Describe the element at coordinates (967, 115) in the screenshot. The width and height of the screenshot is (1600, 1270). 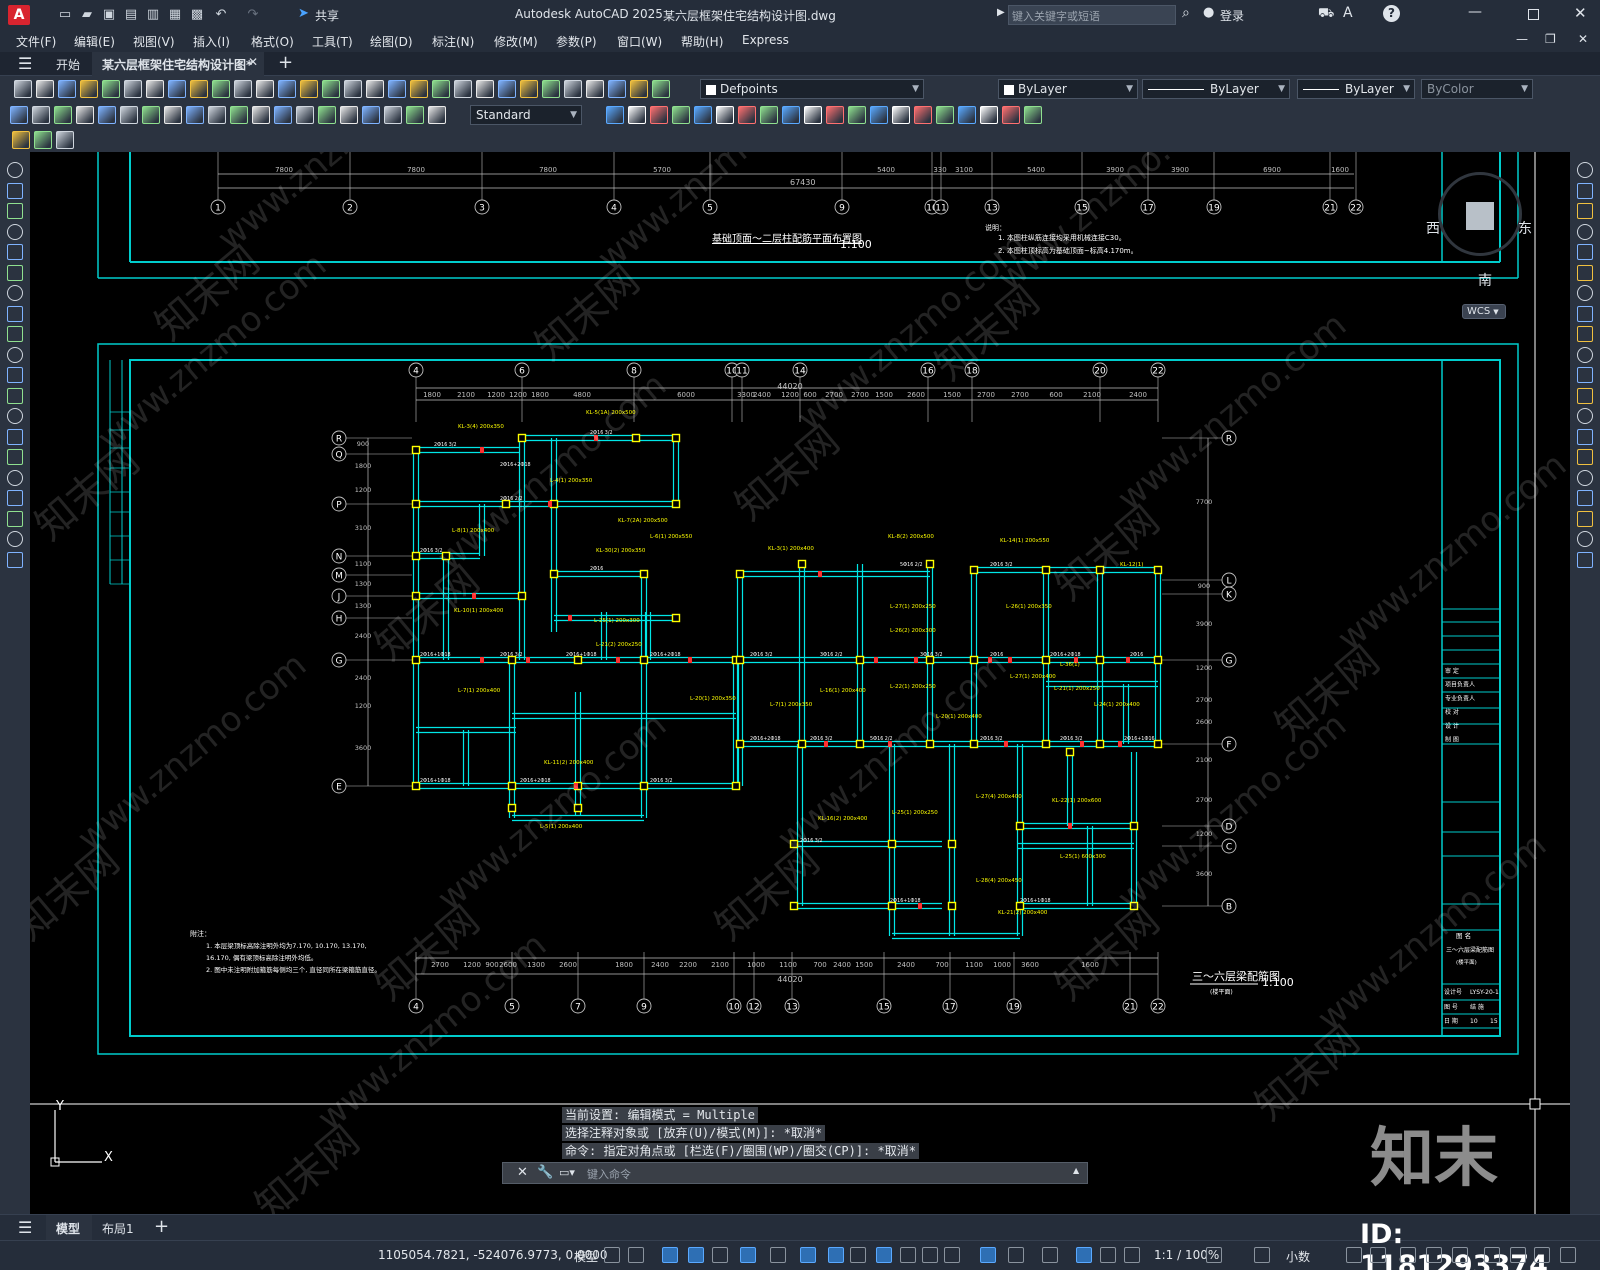
I see `modify-tool-16-icon` at that location.